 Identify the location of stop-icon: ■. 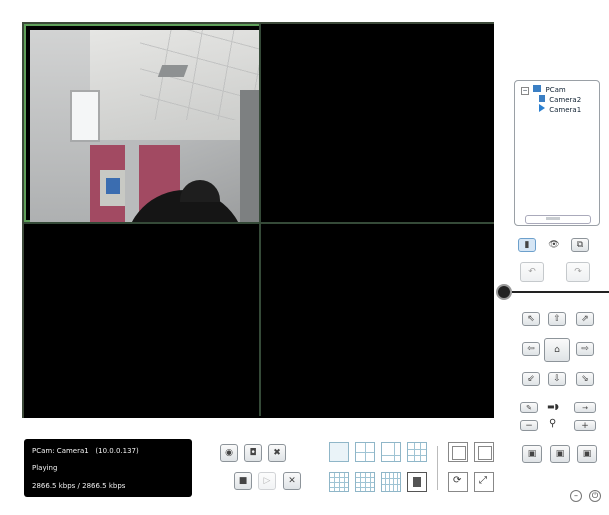
(243, 481).